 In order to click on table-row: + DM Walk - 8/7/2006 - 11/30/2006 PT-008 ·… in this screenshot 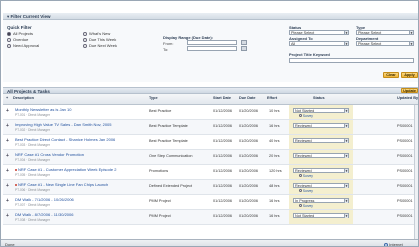, I will do `click(210, 217)`.